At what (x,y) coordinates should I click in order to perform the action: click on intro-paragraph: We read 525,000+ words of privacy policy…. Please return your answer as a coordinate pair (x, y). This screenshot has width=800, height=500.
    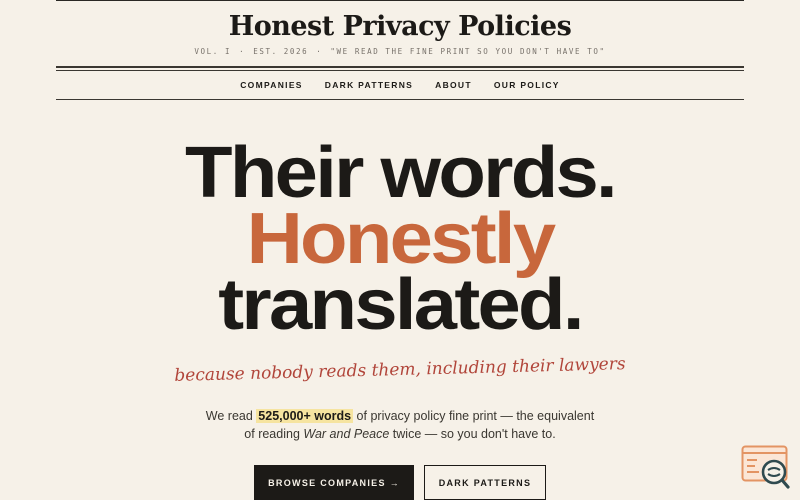
    Looking at the image, I should click on (400, 425).